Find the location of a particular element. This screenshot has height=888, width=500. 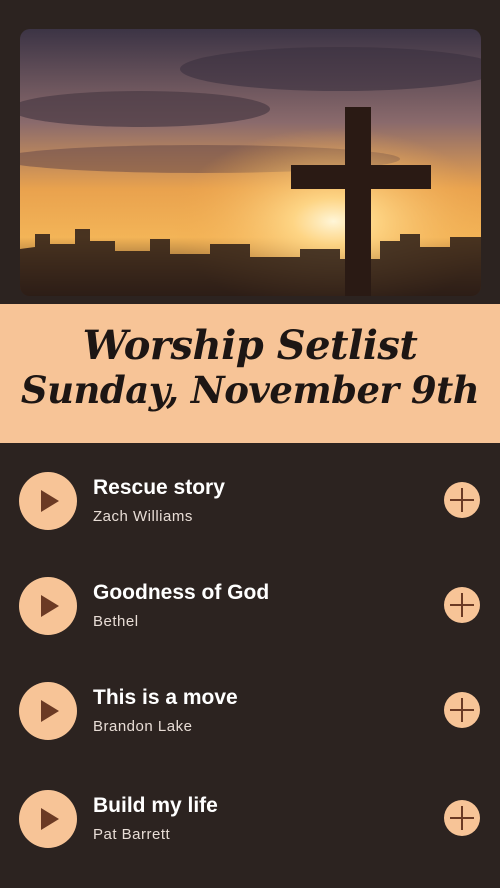

setlist-date: Sunday, November 9th is located at coordinates (250, 390).